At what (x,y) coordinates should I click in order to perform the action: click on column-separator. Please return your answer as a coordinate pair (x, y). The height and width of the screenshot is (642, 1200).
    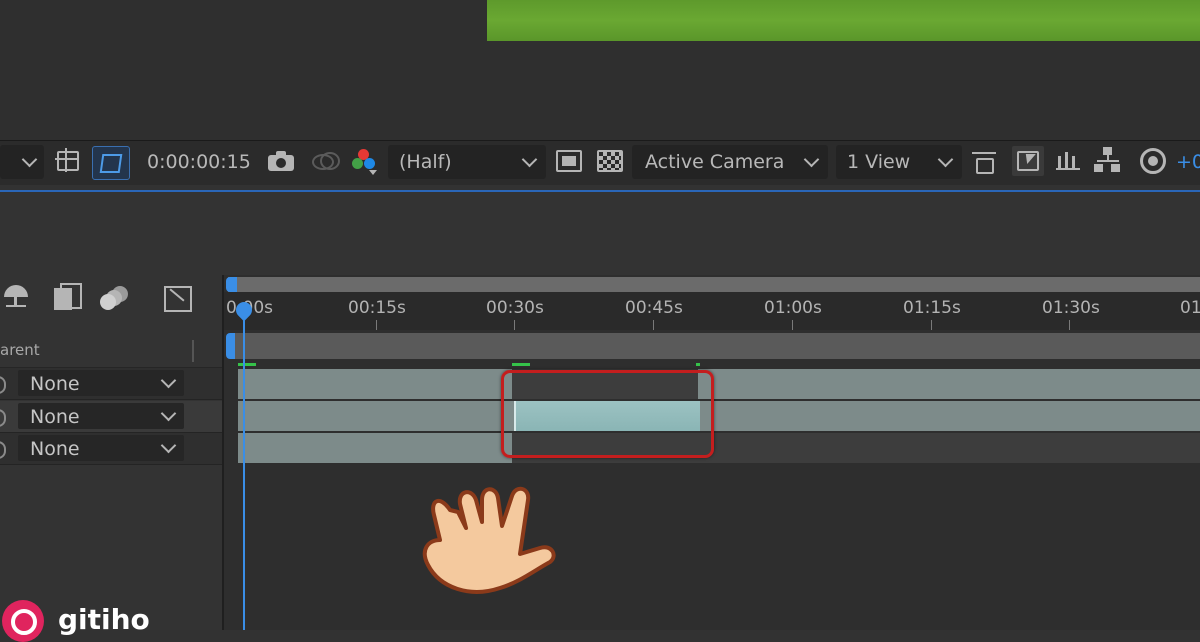
    Looking at the image, I should click on (193, 351).